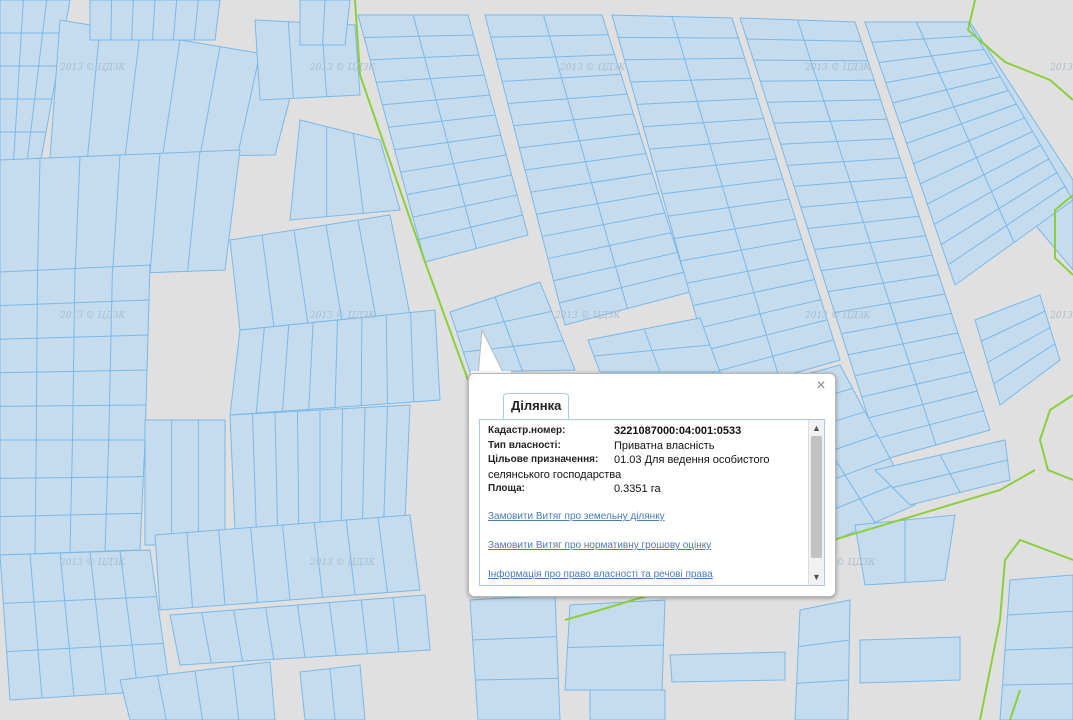 The image size is (1073, 720). I want to click on field-area: Площа: 0.3351 га, so click(649, 489).